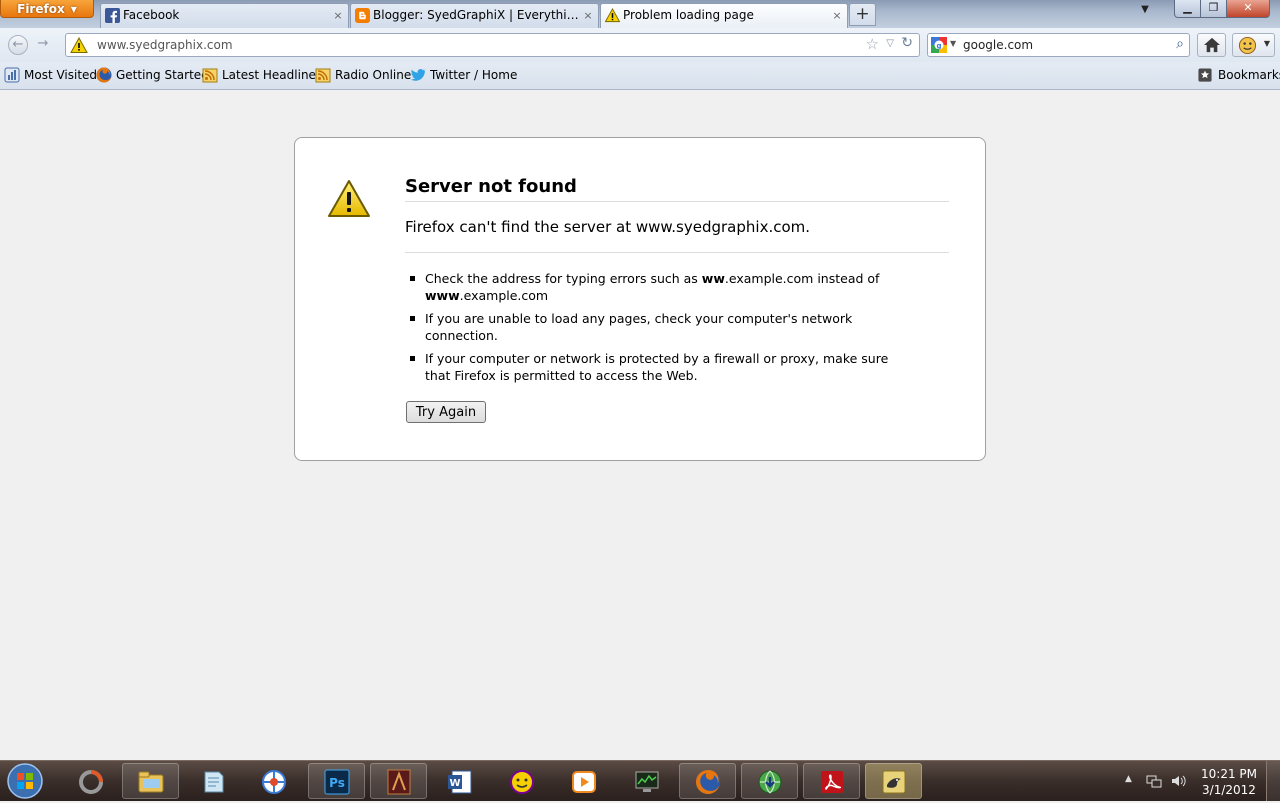 The width and height of the screenshot is (1280, 803). I want to click on taskbar-app-yahoo-messenger, so click(521, 781).